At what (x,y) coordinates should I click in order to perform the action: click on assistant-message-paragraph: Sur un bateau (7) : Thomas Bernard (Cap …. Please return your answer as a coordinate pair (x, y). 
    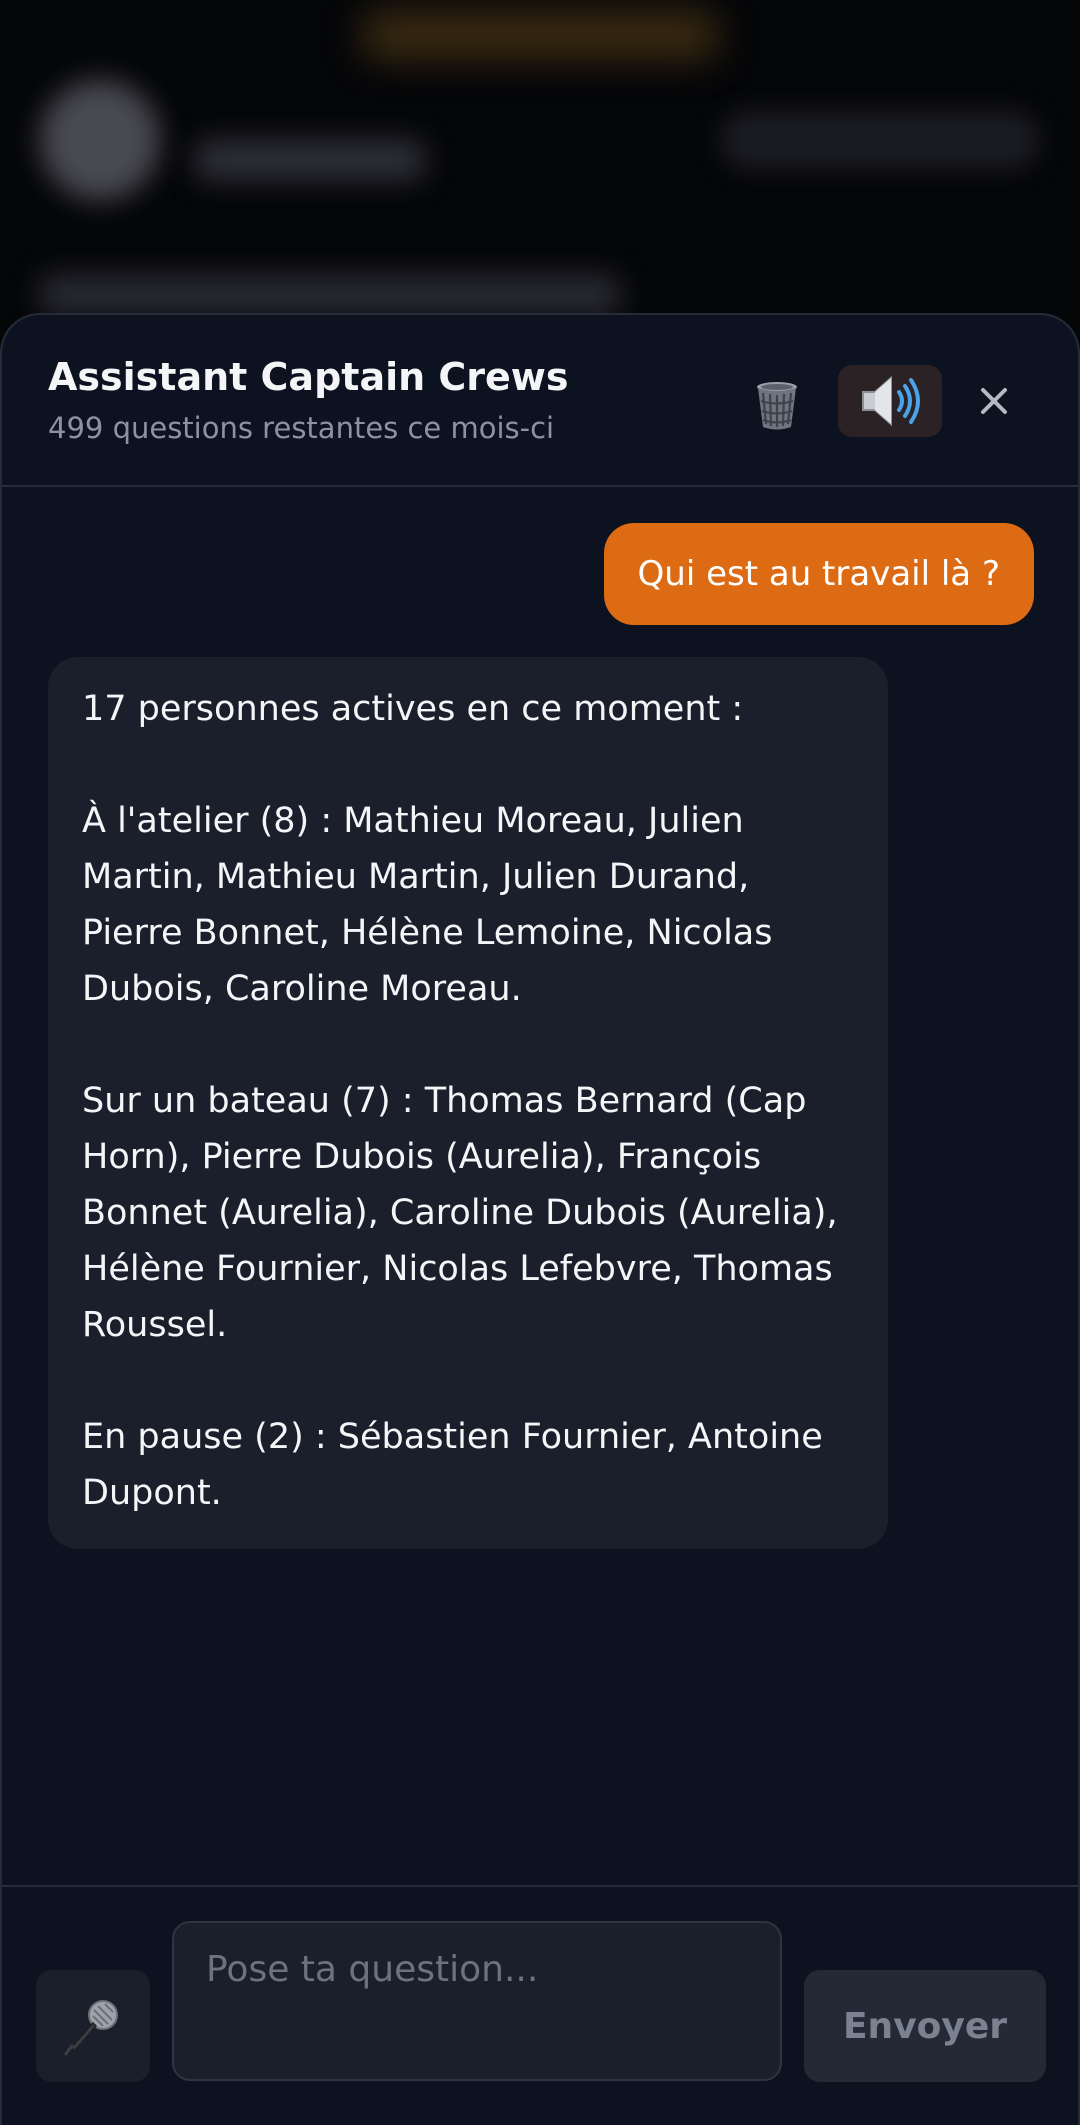
    Looking at the image, I should click on (460, 1213).